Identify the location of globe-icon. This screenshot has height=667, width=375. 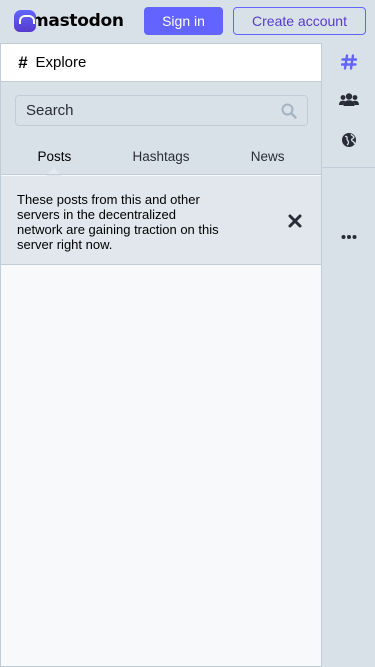
(348, 140).